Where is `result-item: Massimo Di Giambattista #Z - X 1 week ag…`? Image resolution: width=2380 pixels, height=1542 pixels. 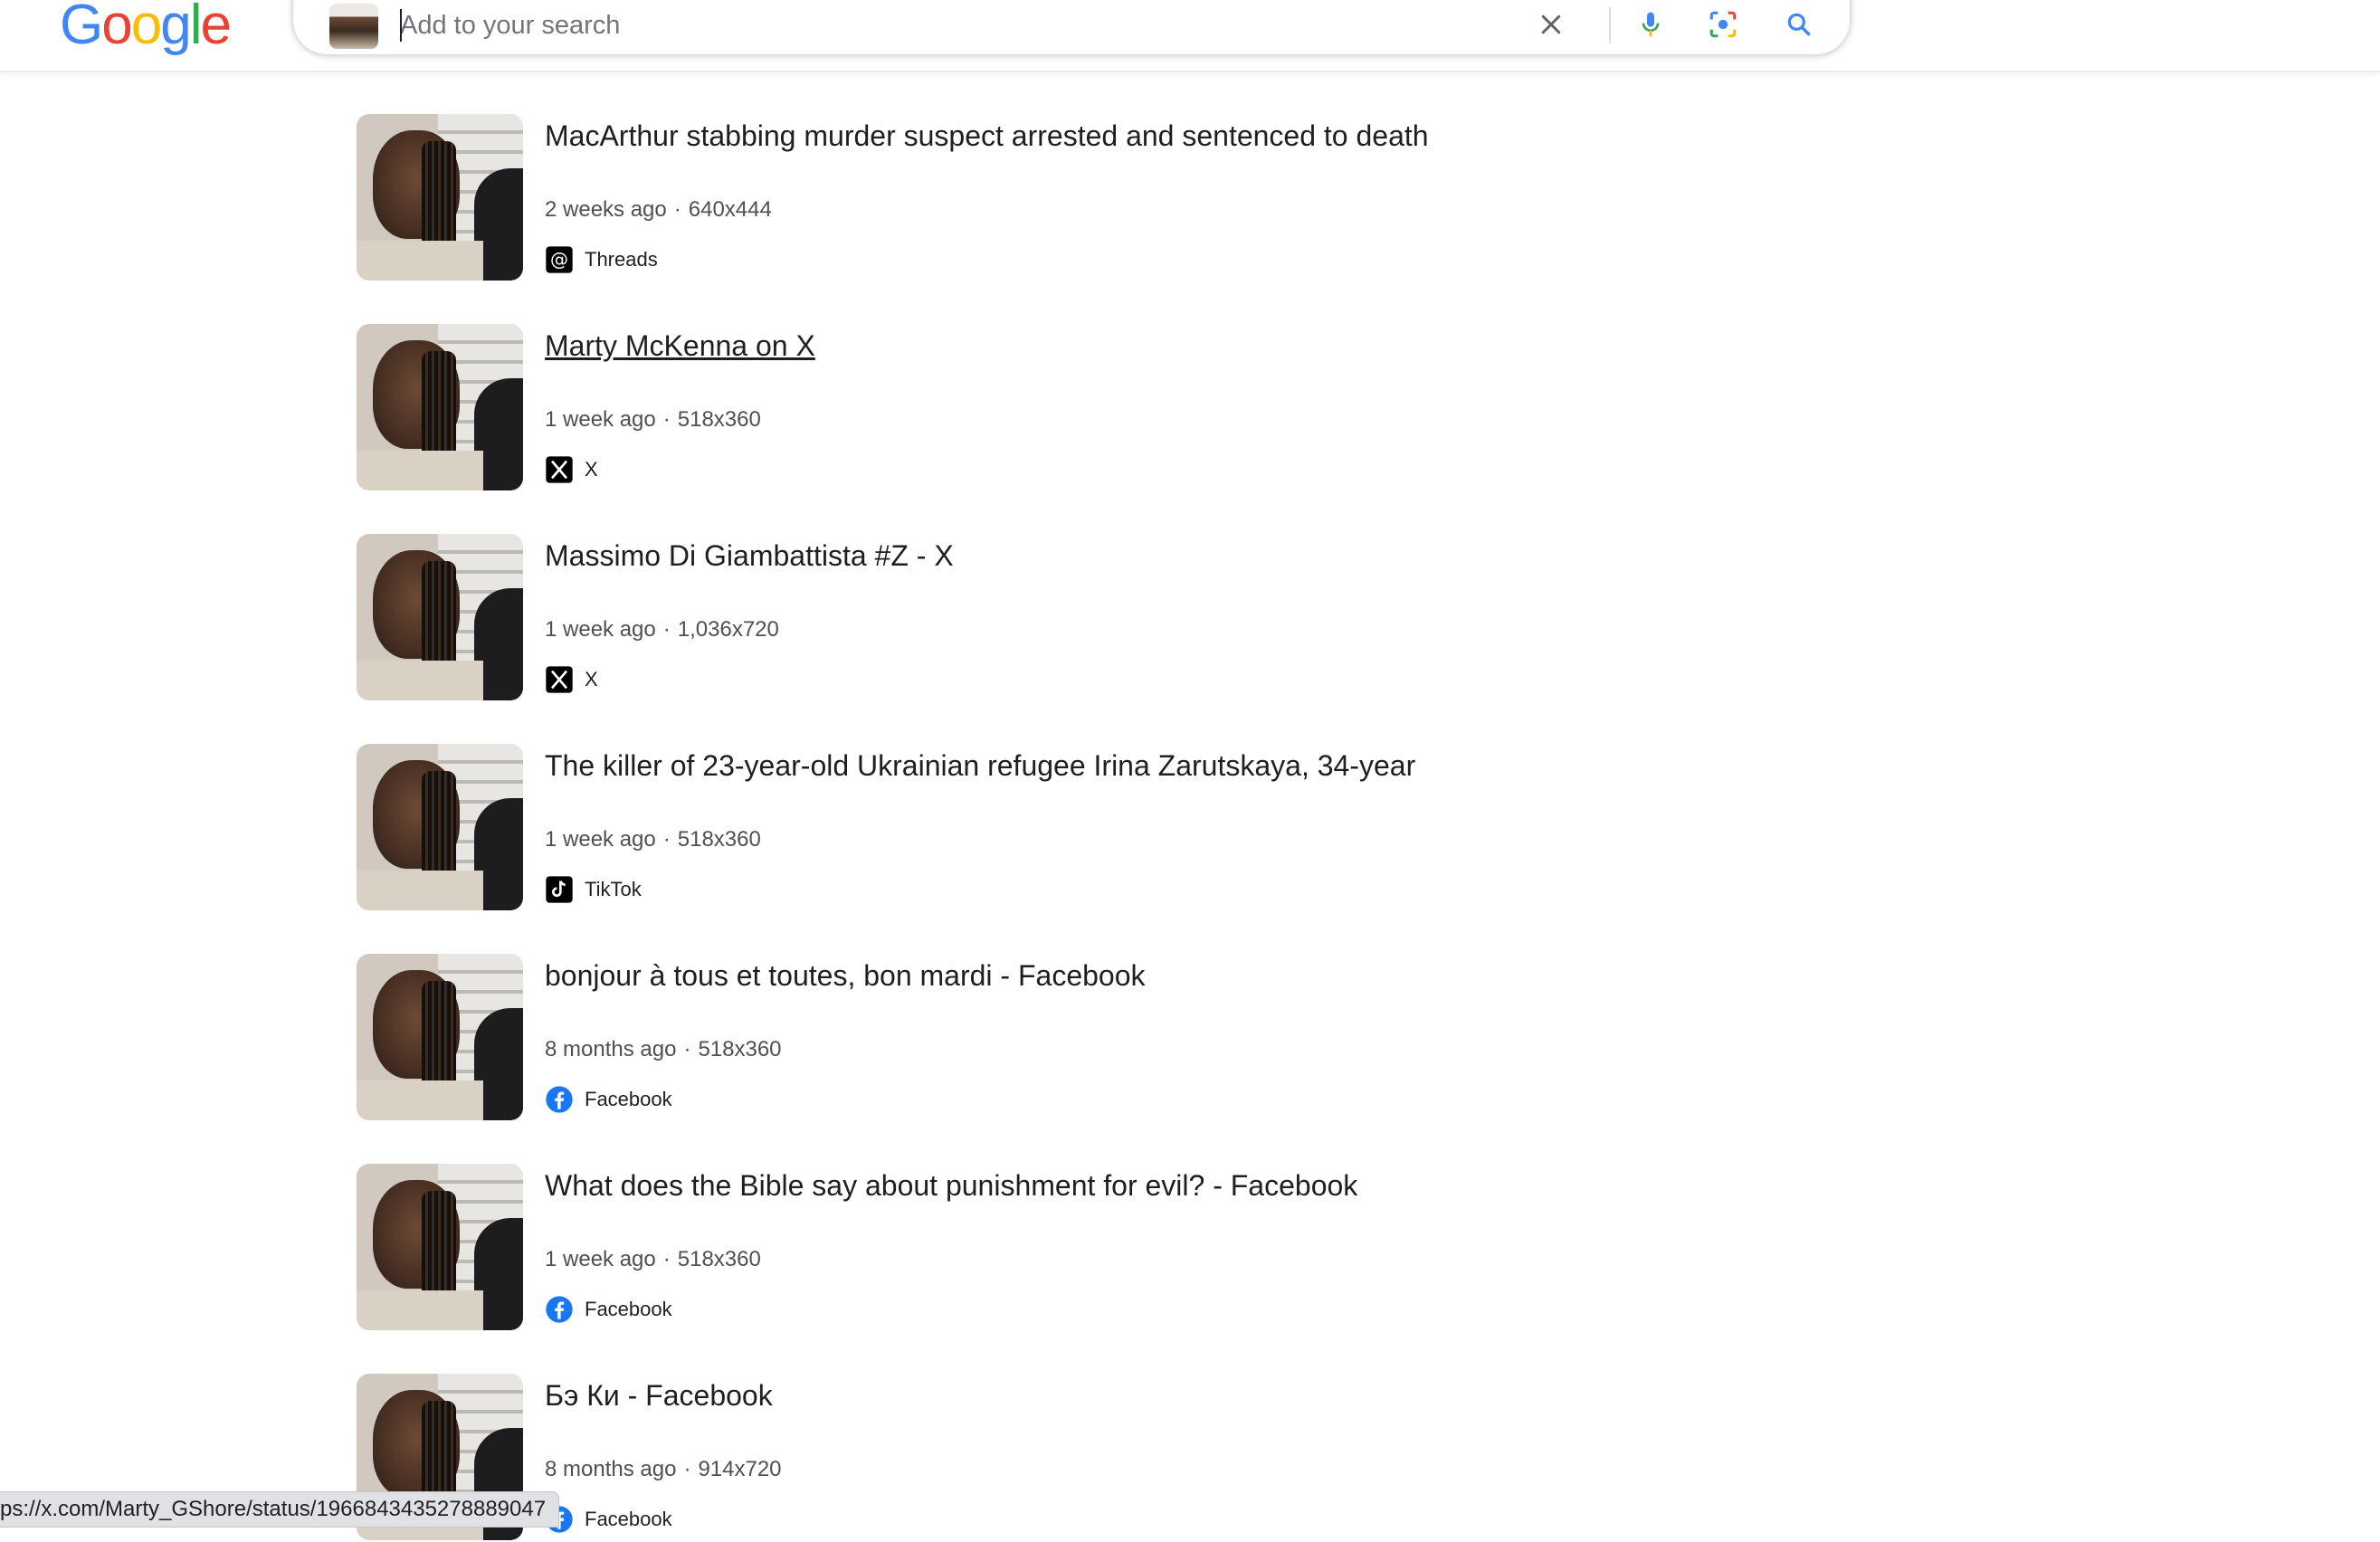 result-item: Massimo Di Giambattista #Z - X 1 week ag… is located at coordinates (1080, 618).